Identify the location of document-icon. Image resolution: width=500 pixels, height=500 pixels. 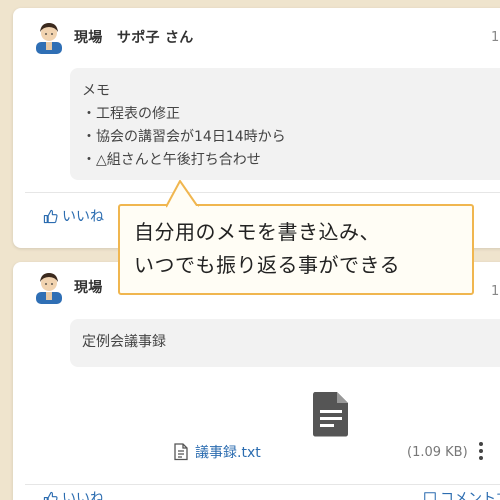
(181, 452).